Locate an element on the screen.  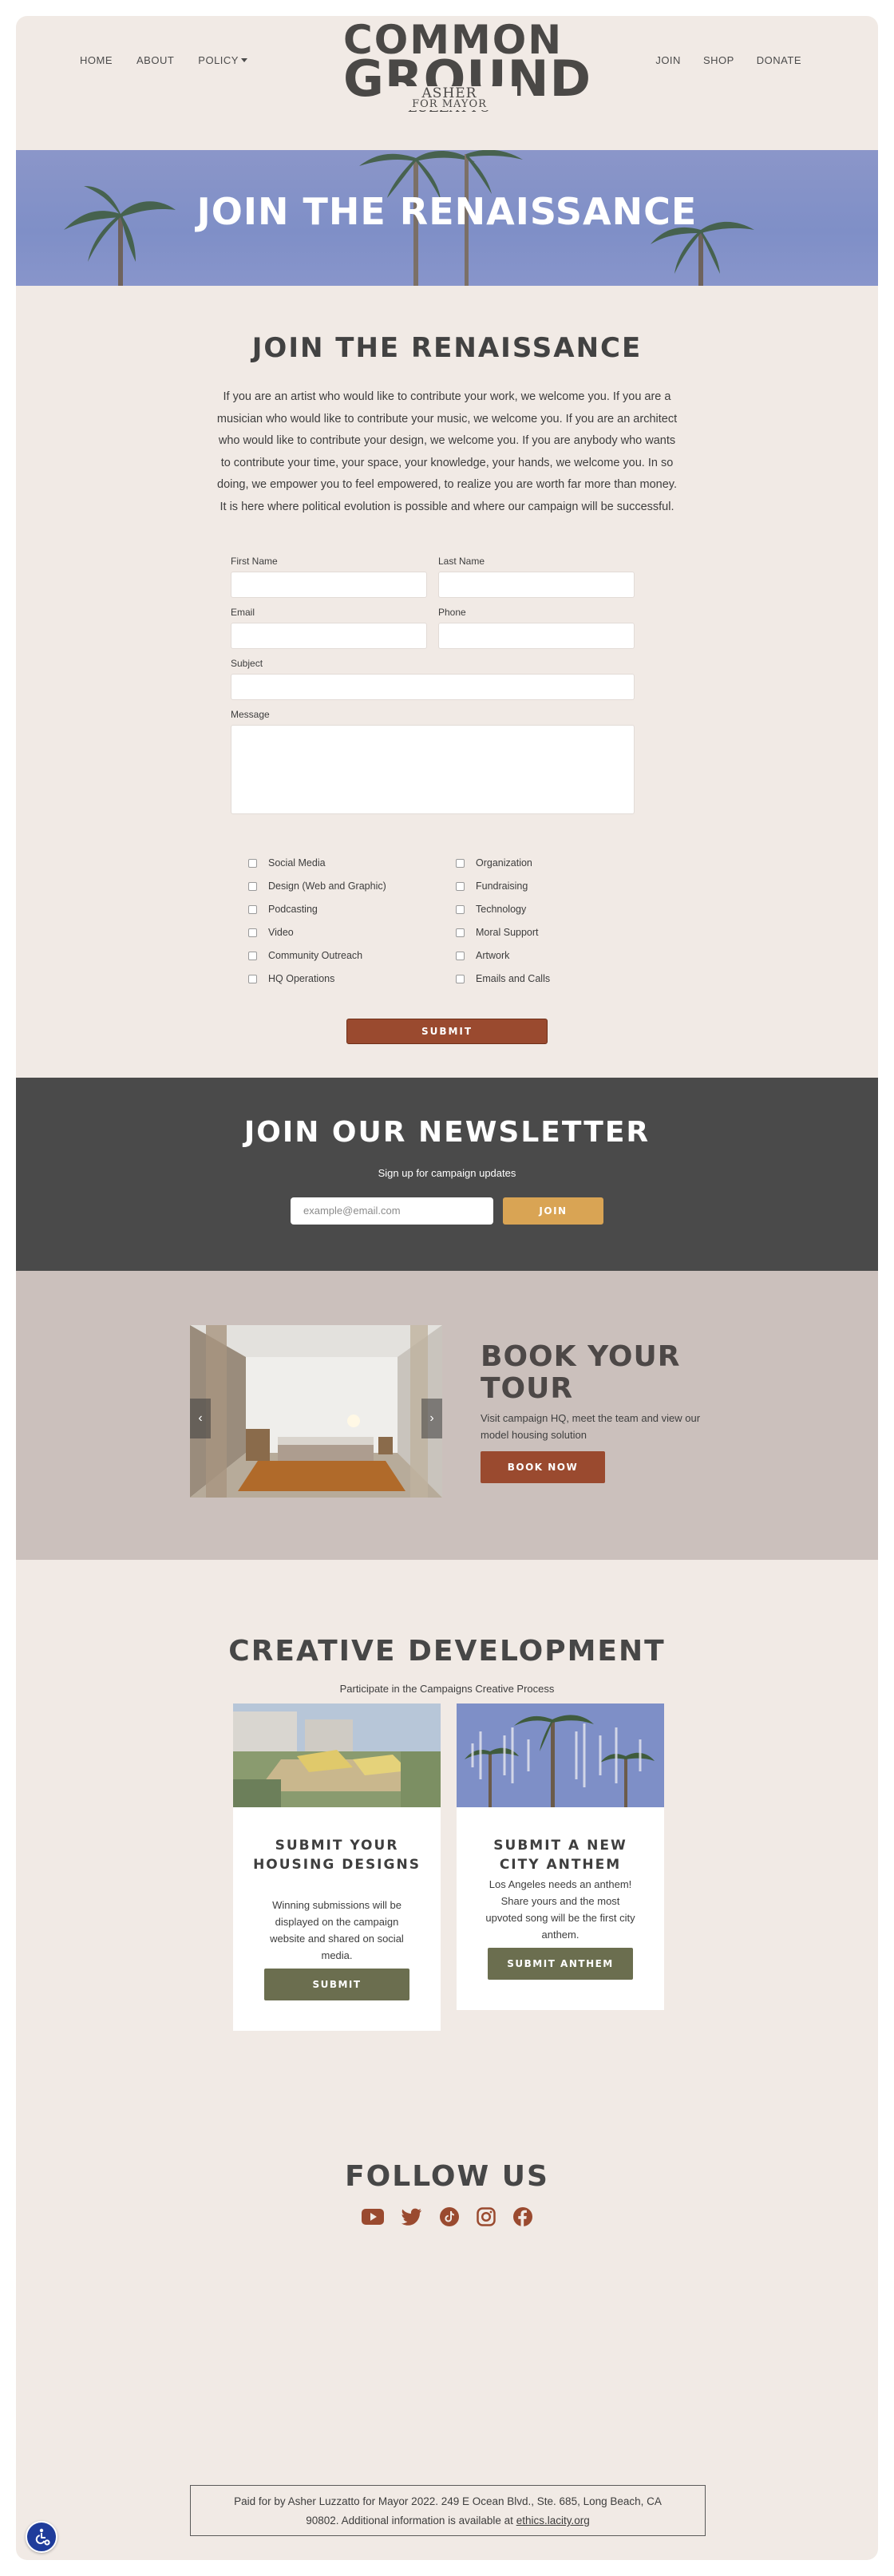
nav-join: JOIN is located at coordinates (668, 60).